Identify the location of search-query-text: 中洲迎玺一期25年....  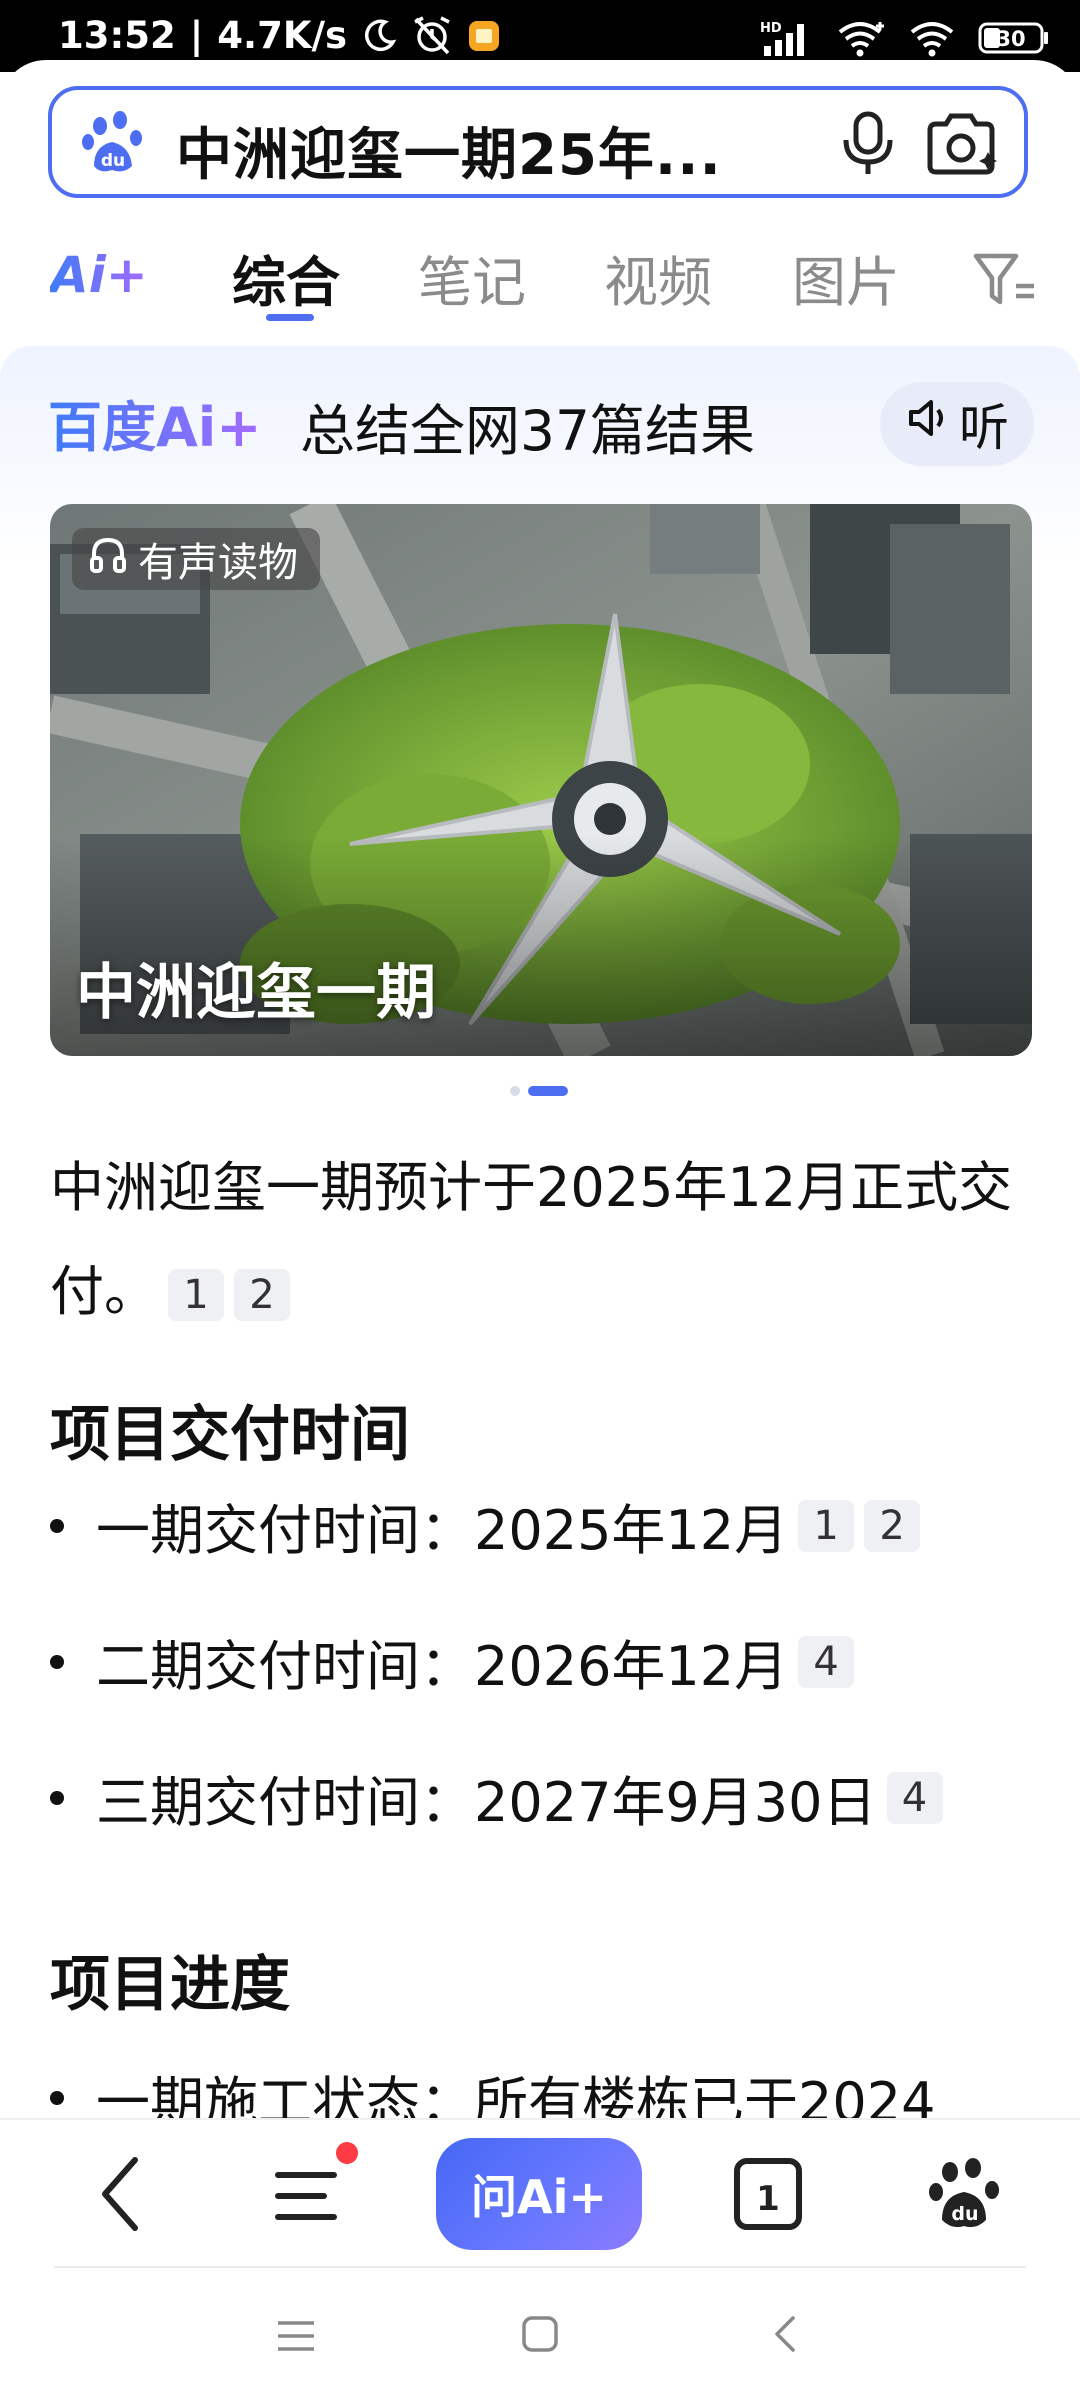
(449, 150).